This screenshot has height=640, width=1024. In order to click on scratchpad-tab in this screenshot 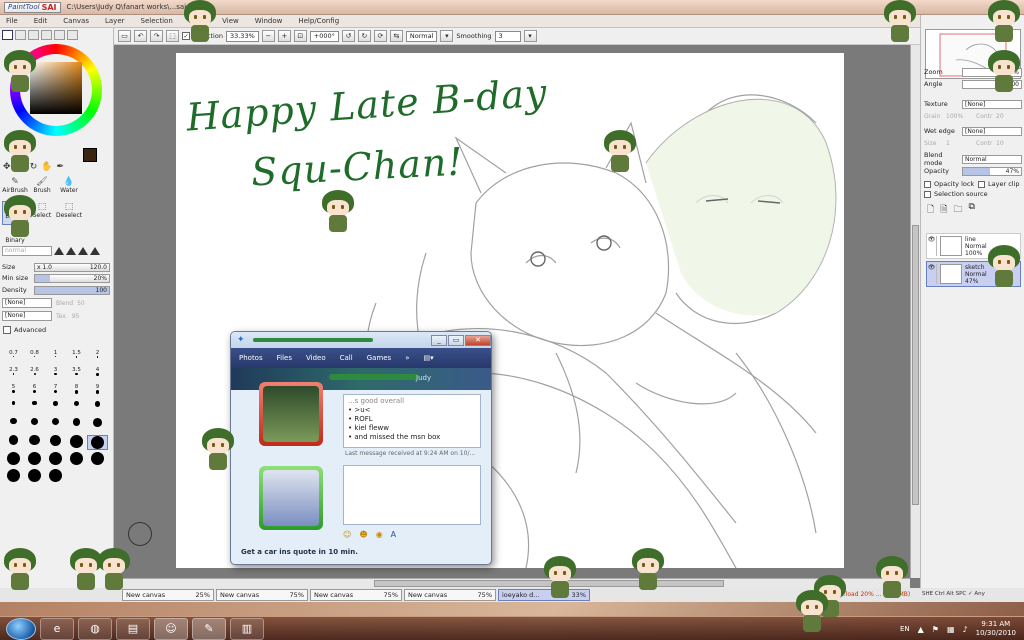, I will do `click(59, 35)`.